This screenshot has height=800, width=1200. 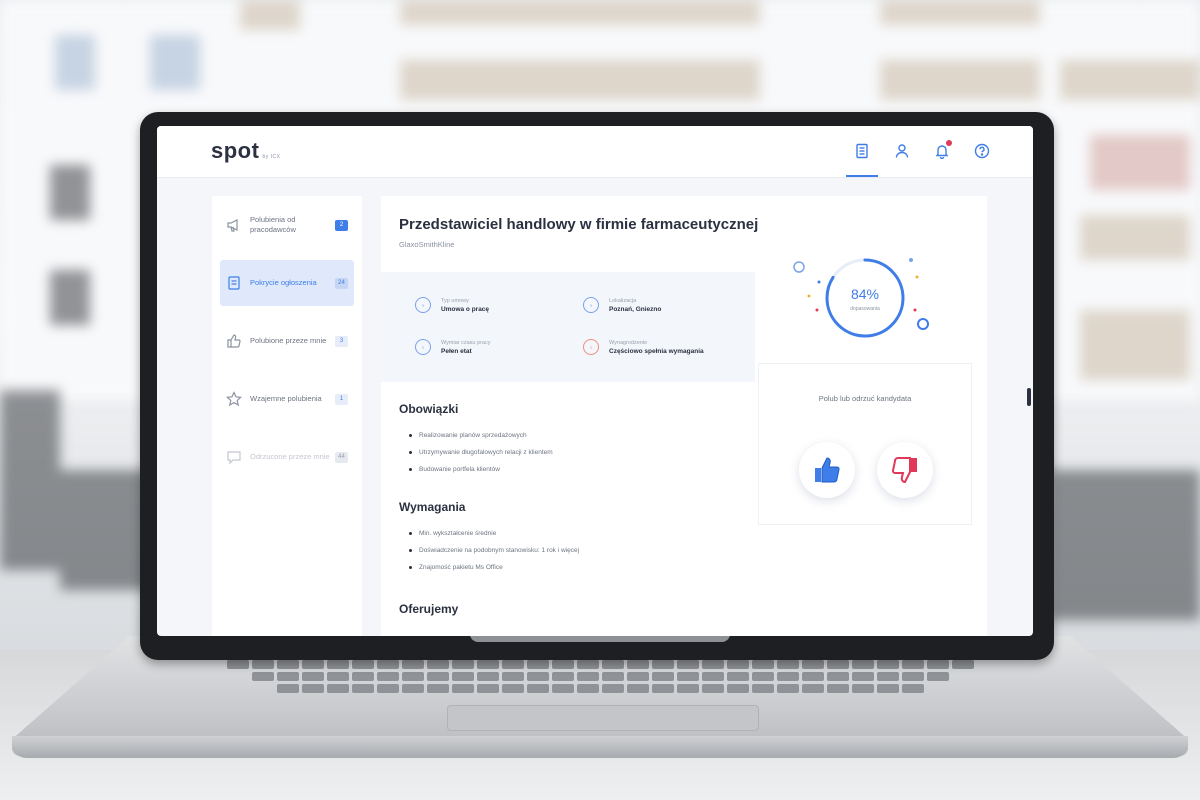 What do you see at coordinates (1029, 397) in the screenshot?
I see `scrollbar-thumb` at bounding box center [1029, 397].